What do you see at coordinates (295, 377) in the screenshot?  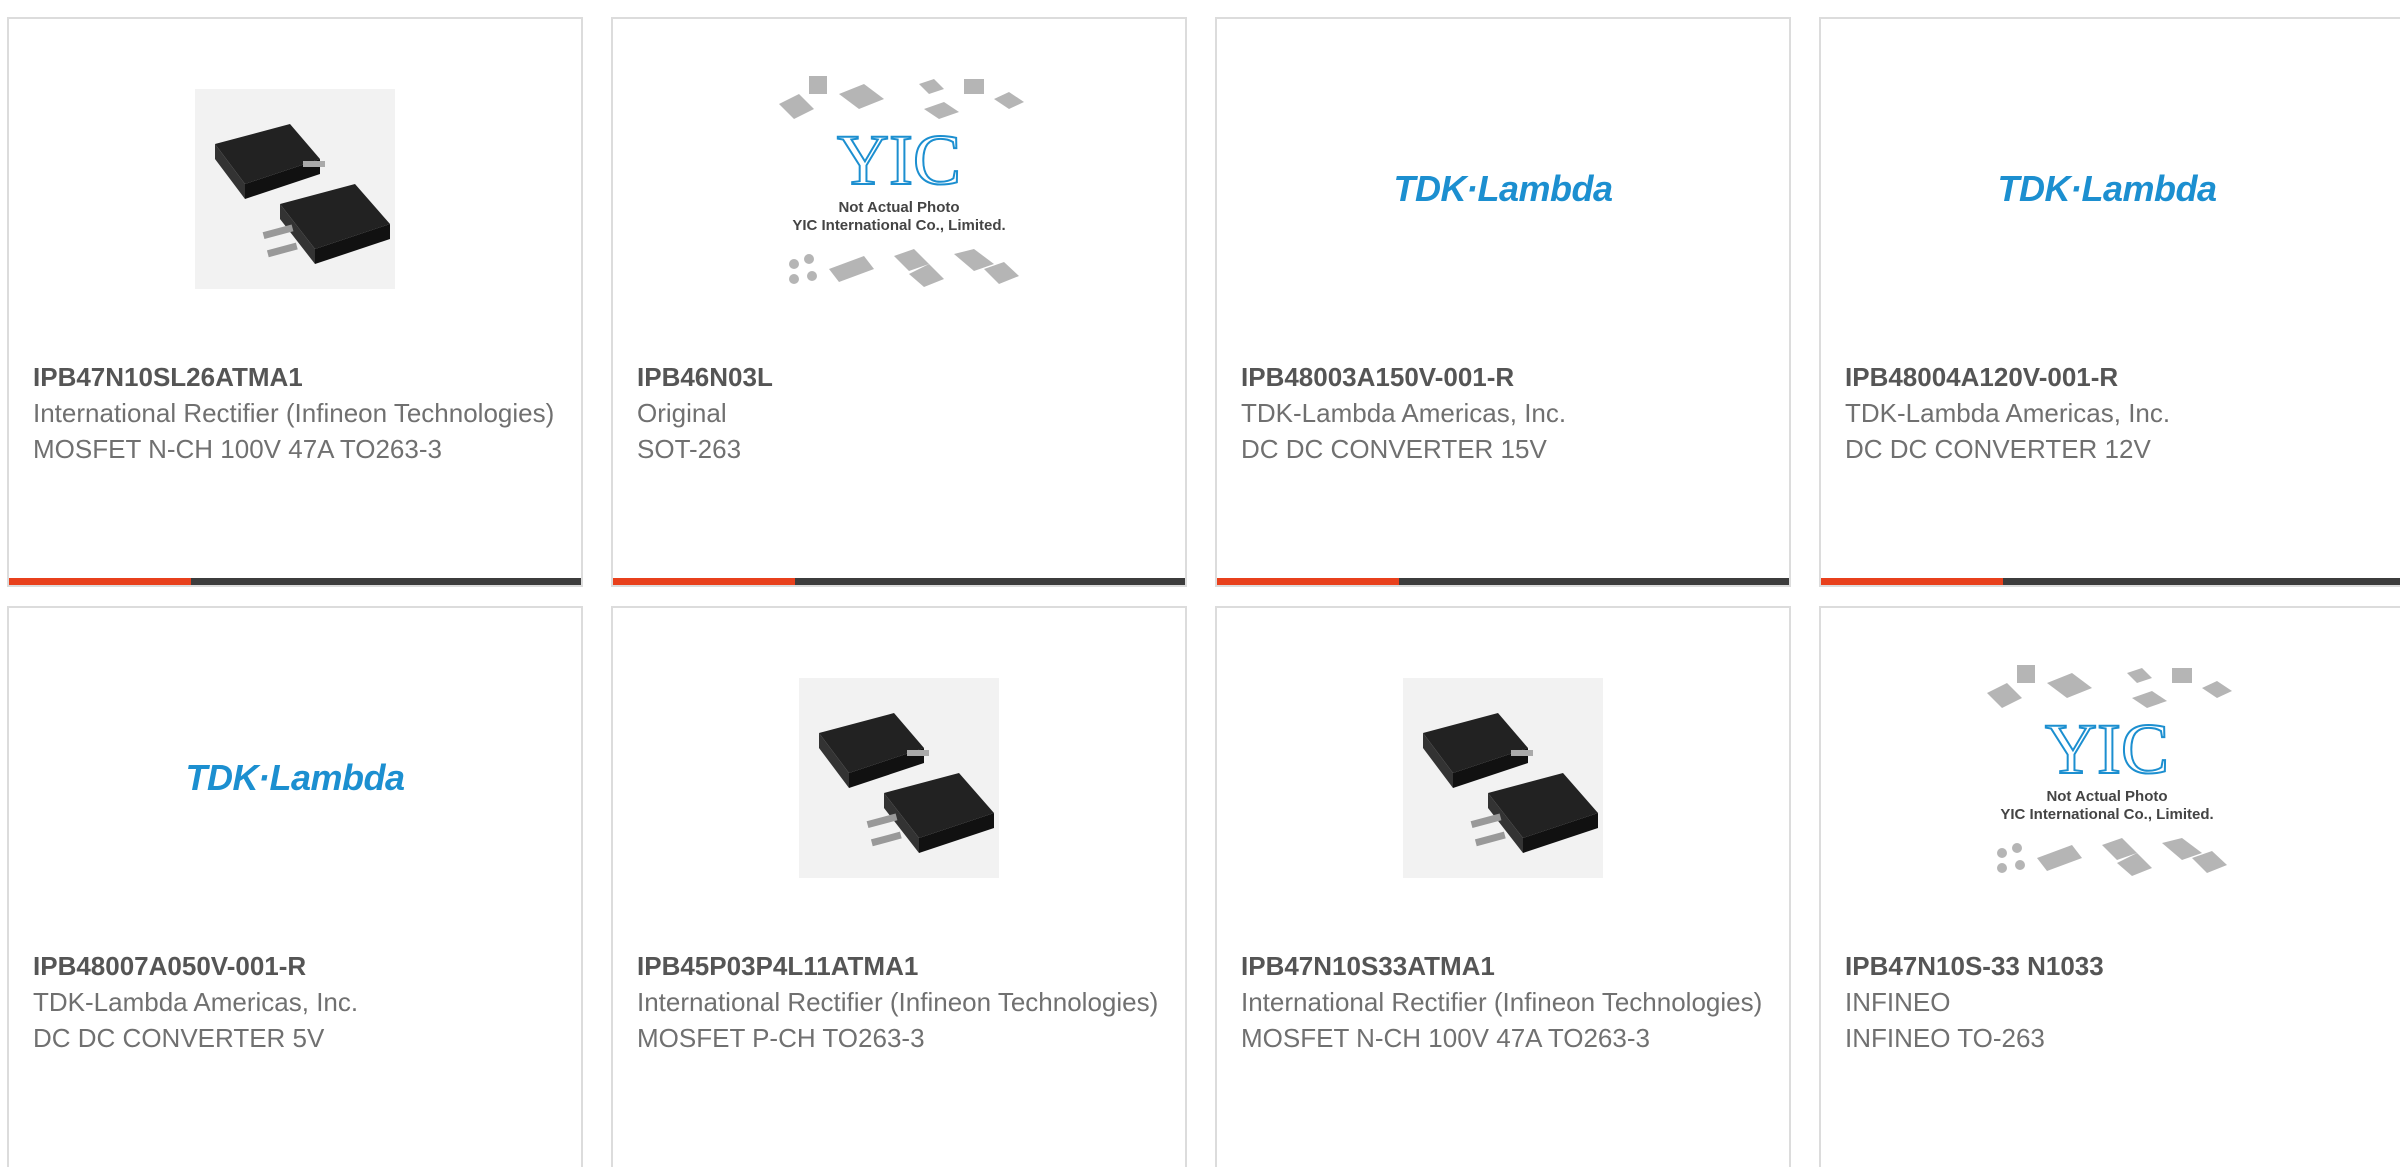 I see `part-number: IPB47N10SL26ATMA1` at bounding box center [295, 377].